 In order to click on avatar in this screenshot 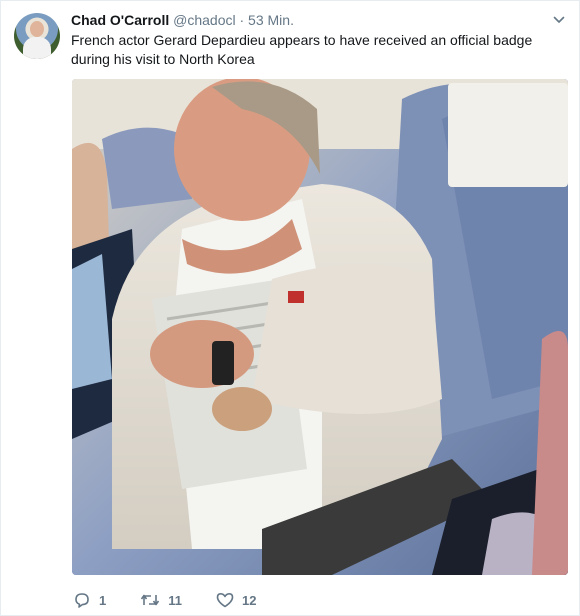, I will do `click(37, 36)`.